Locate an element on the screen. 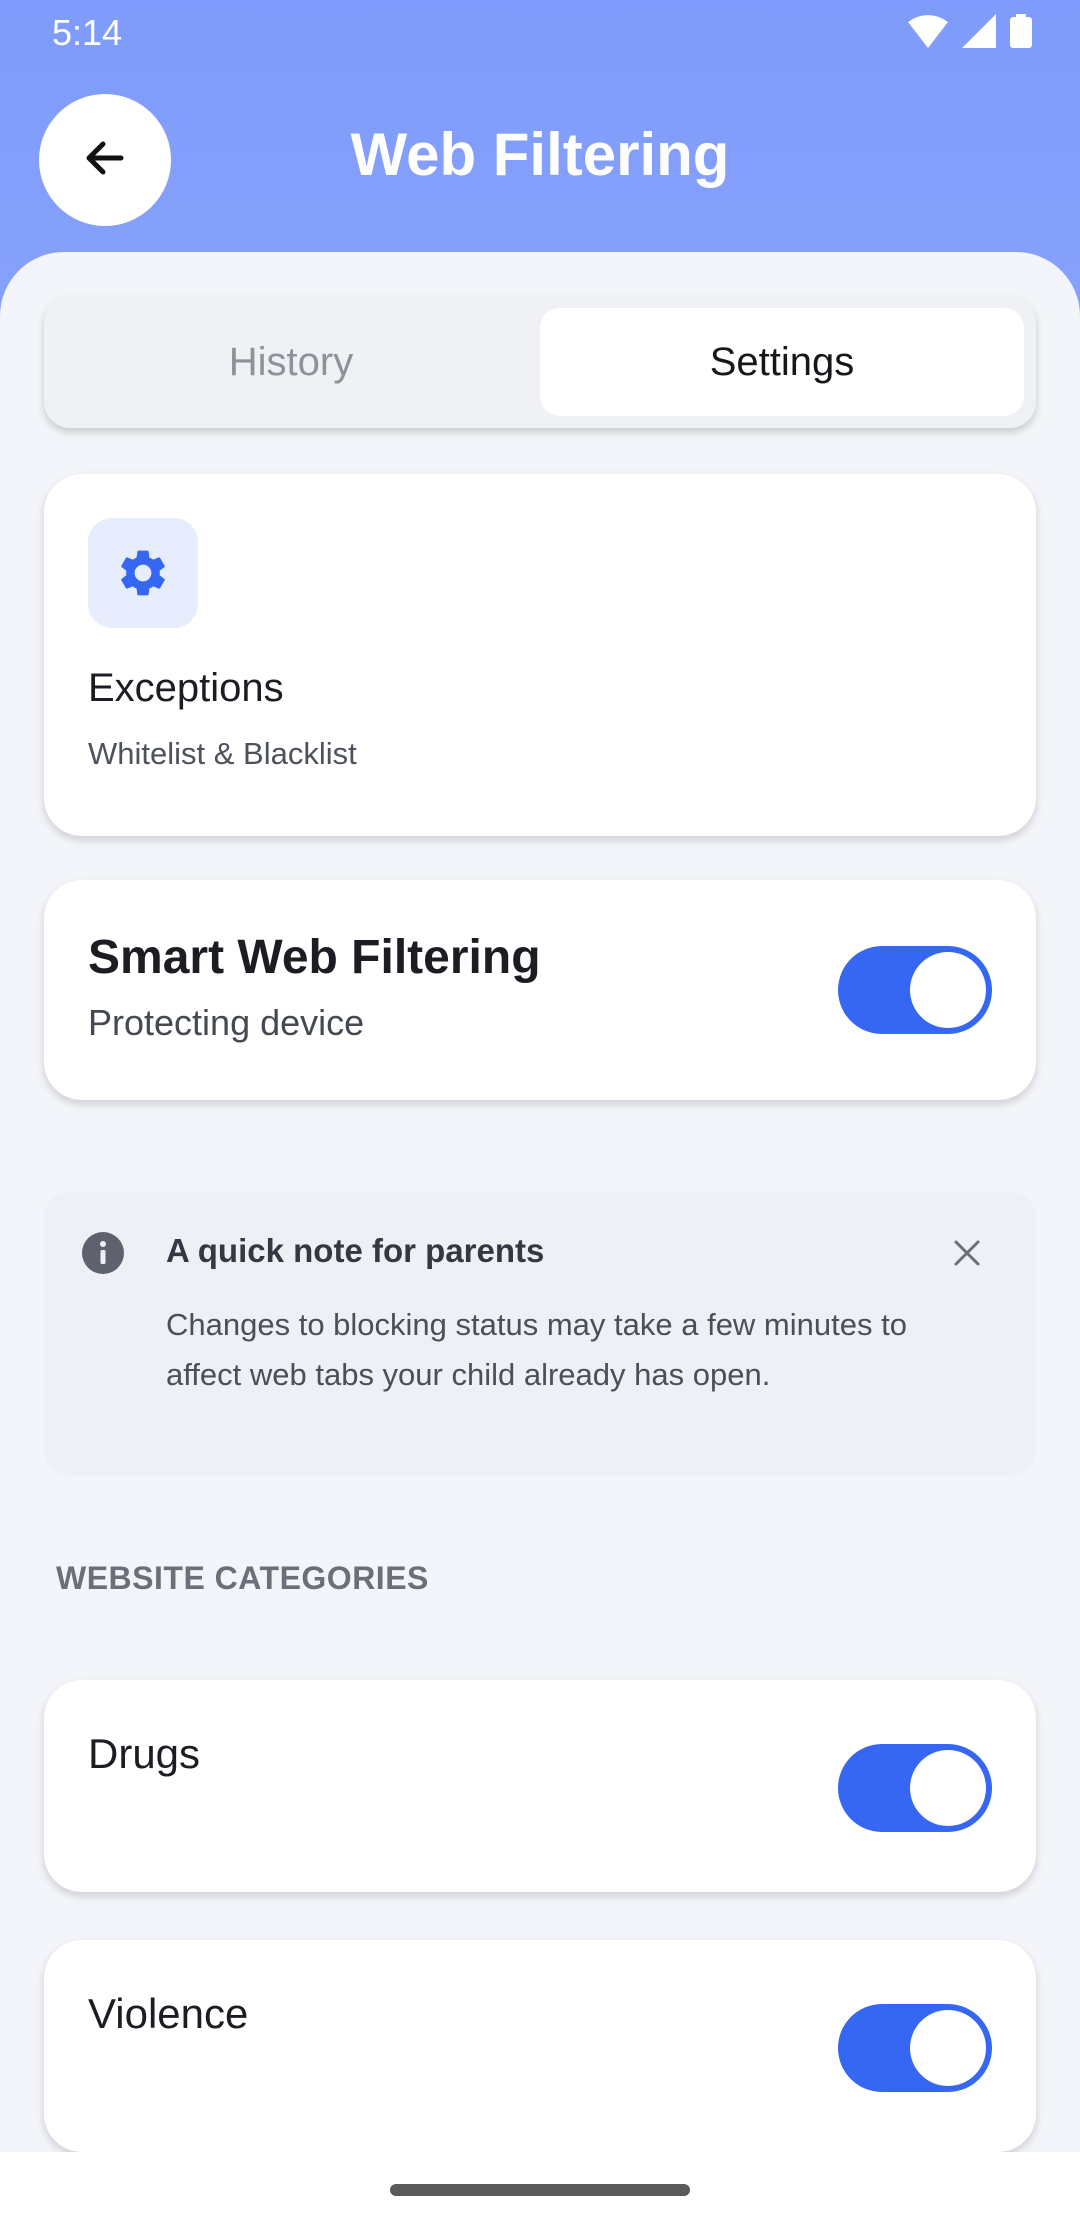  smart-filtering-title: Smart Web Filtering is located at coordinates (314, 957).